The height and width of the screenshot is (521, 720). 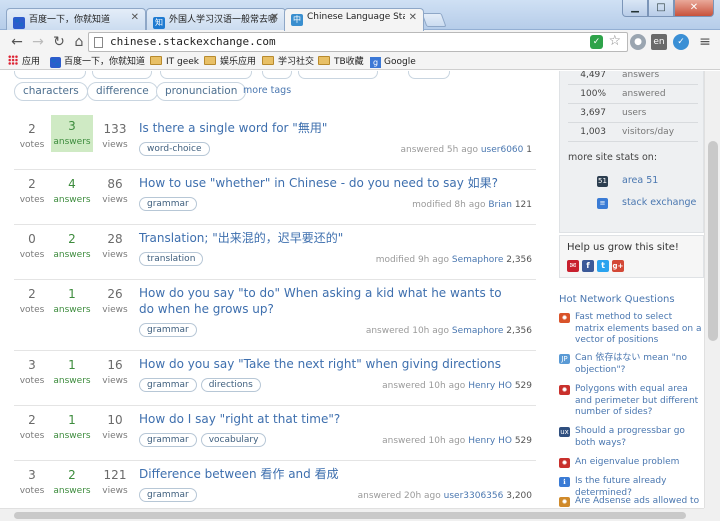 What do you see at coordinates (115, 191) in the screenshot?
I see `views-count: 86 views` at bounding box center [115, 191].